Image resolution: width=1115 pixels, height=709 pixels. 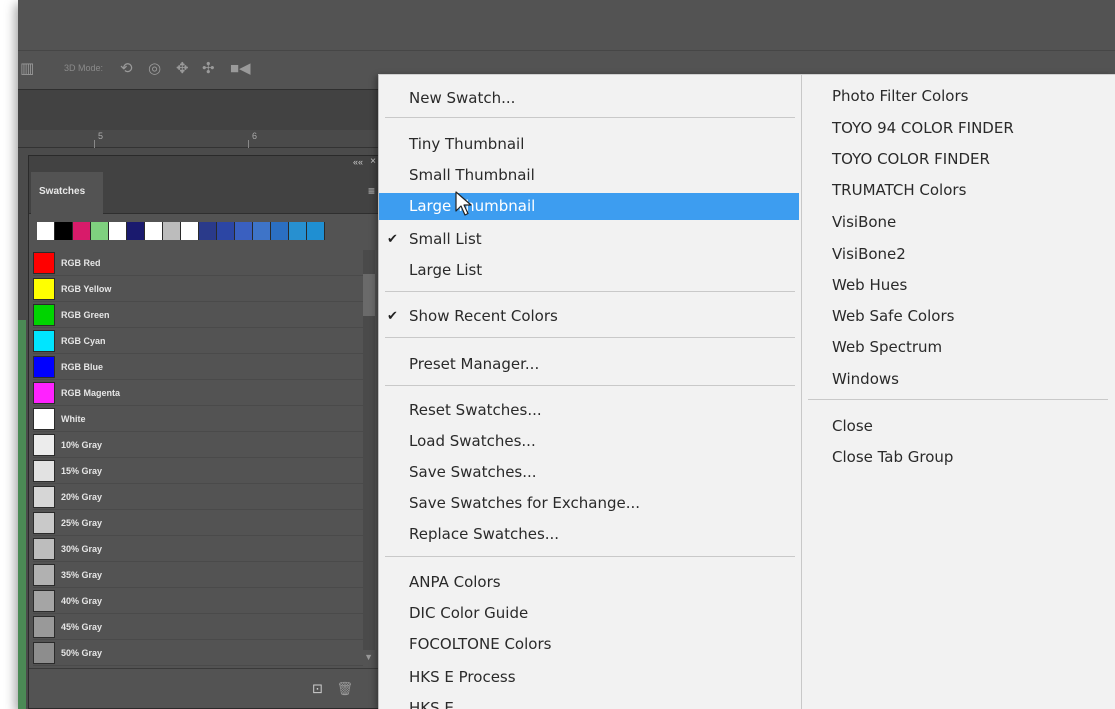 I want to click on menu-item-hks-e: HKS E, so click(x=589, y=702).